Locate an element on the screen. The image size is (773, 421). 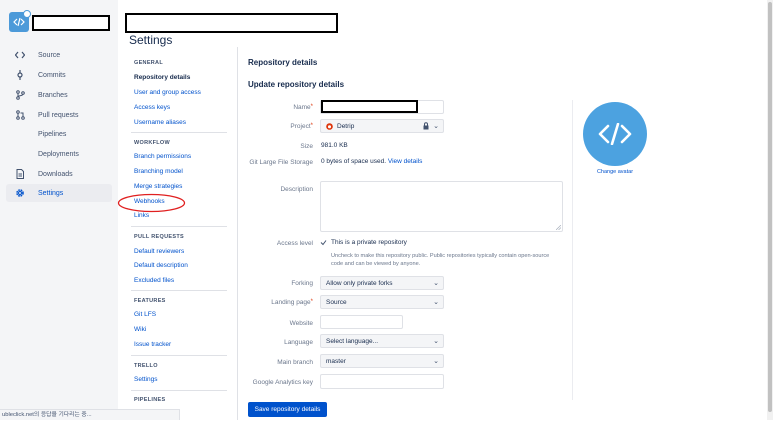
settings-link-excluded-files: Excluded files is located at coordinates (154, 280).